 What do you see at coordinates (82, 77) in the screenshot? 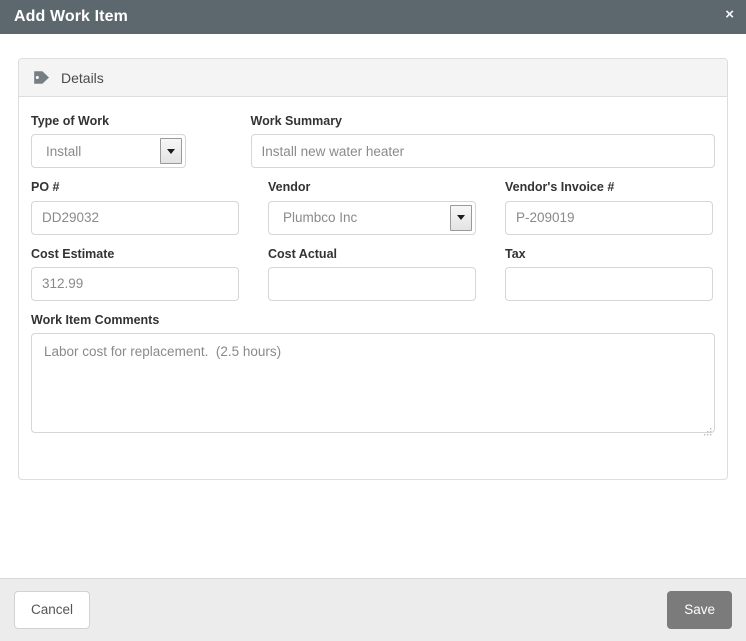
I see `details-panel-title: Details` at bounding box center [82, 77].